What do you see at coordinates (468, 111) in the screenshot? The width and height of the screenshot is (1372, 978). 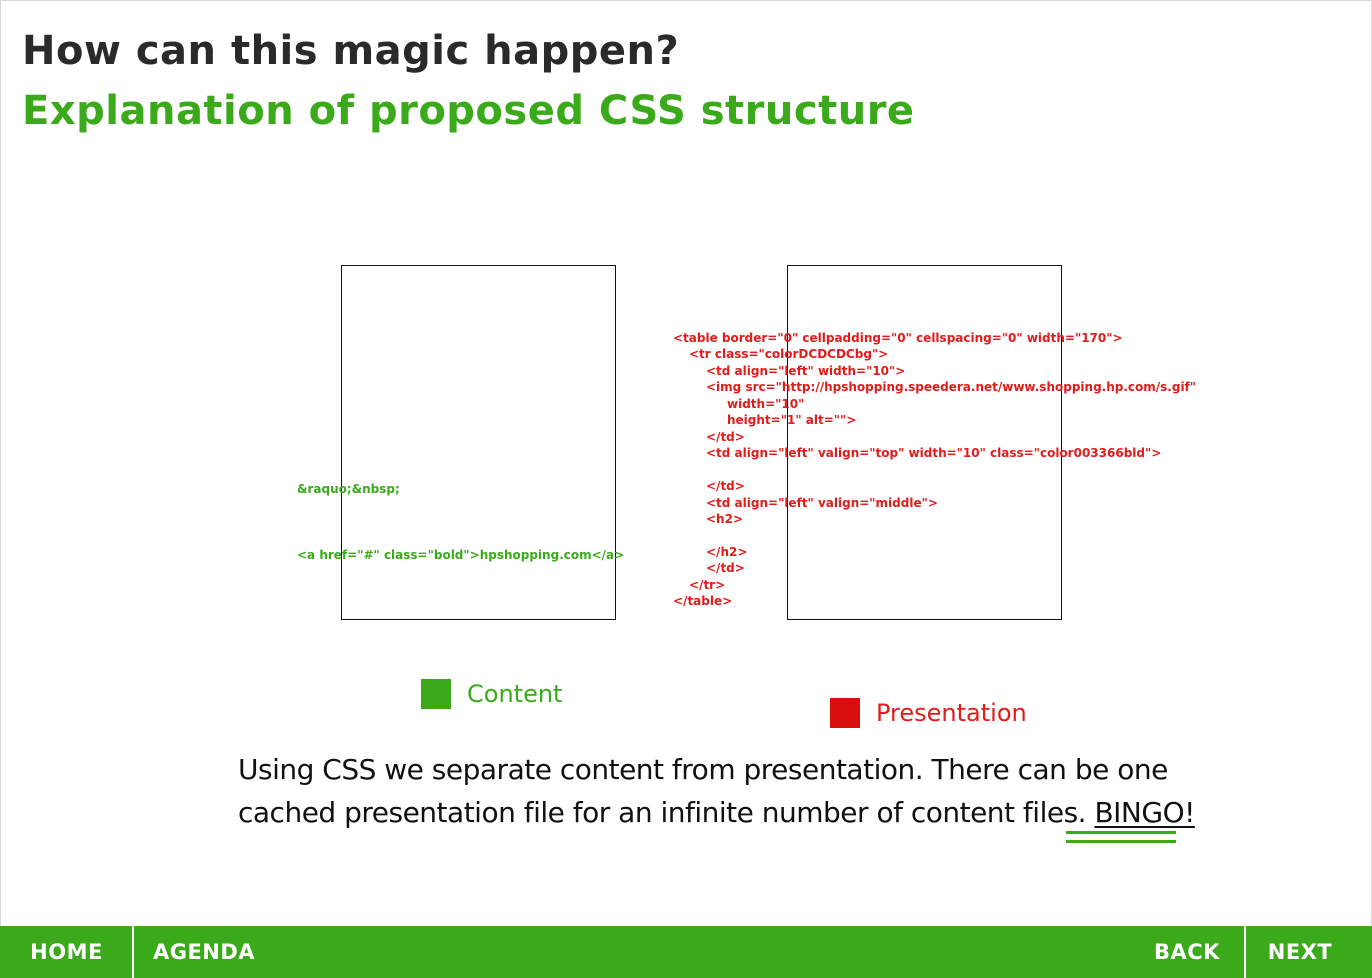 I see `slide-subtitle: Explanation of proposed CSS structure` at bounding box center [468, 111].